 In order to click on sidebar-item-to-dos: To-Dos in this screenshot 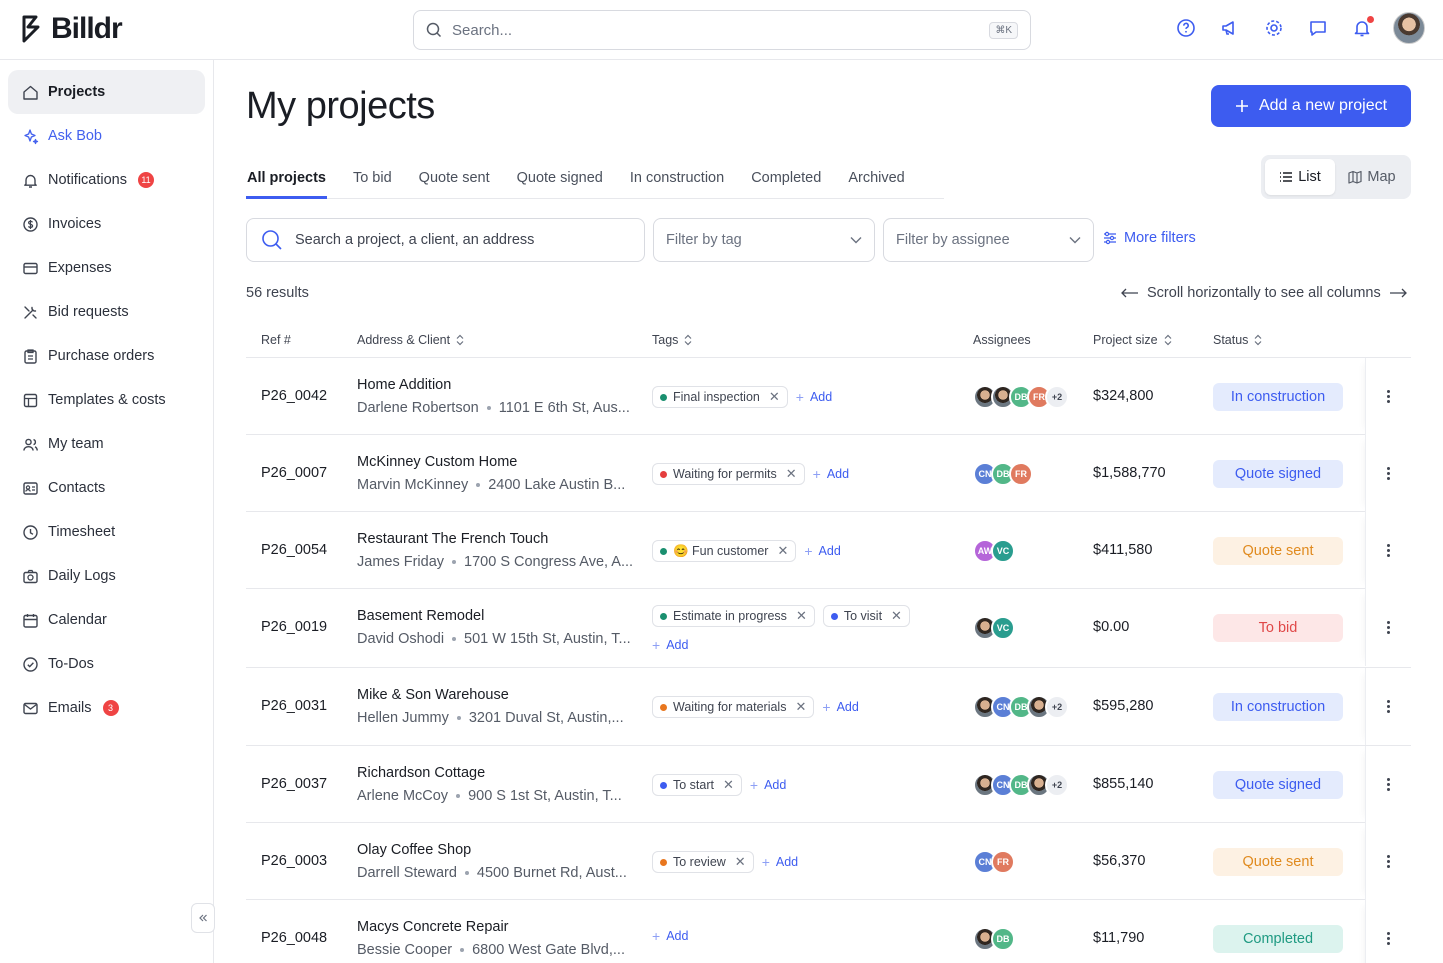, I will do `click(106, 664)`.